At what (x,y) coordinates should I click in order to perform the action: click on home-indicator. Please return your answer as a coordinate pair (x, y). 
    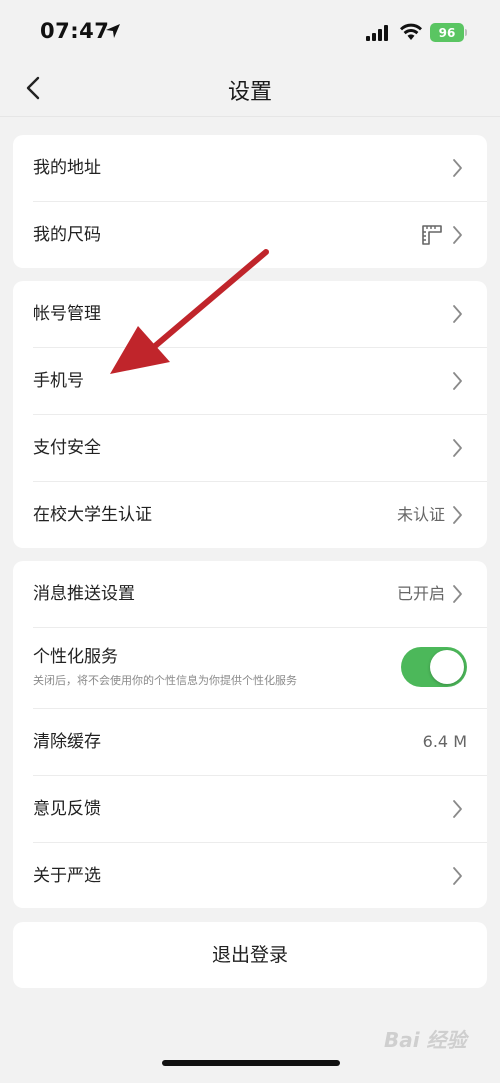
    Looking at the image, I should click on (251, 1063).